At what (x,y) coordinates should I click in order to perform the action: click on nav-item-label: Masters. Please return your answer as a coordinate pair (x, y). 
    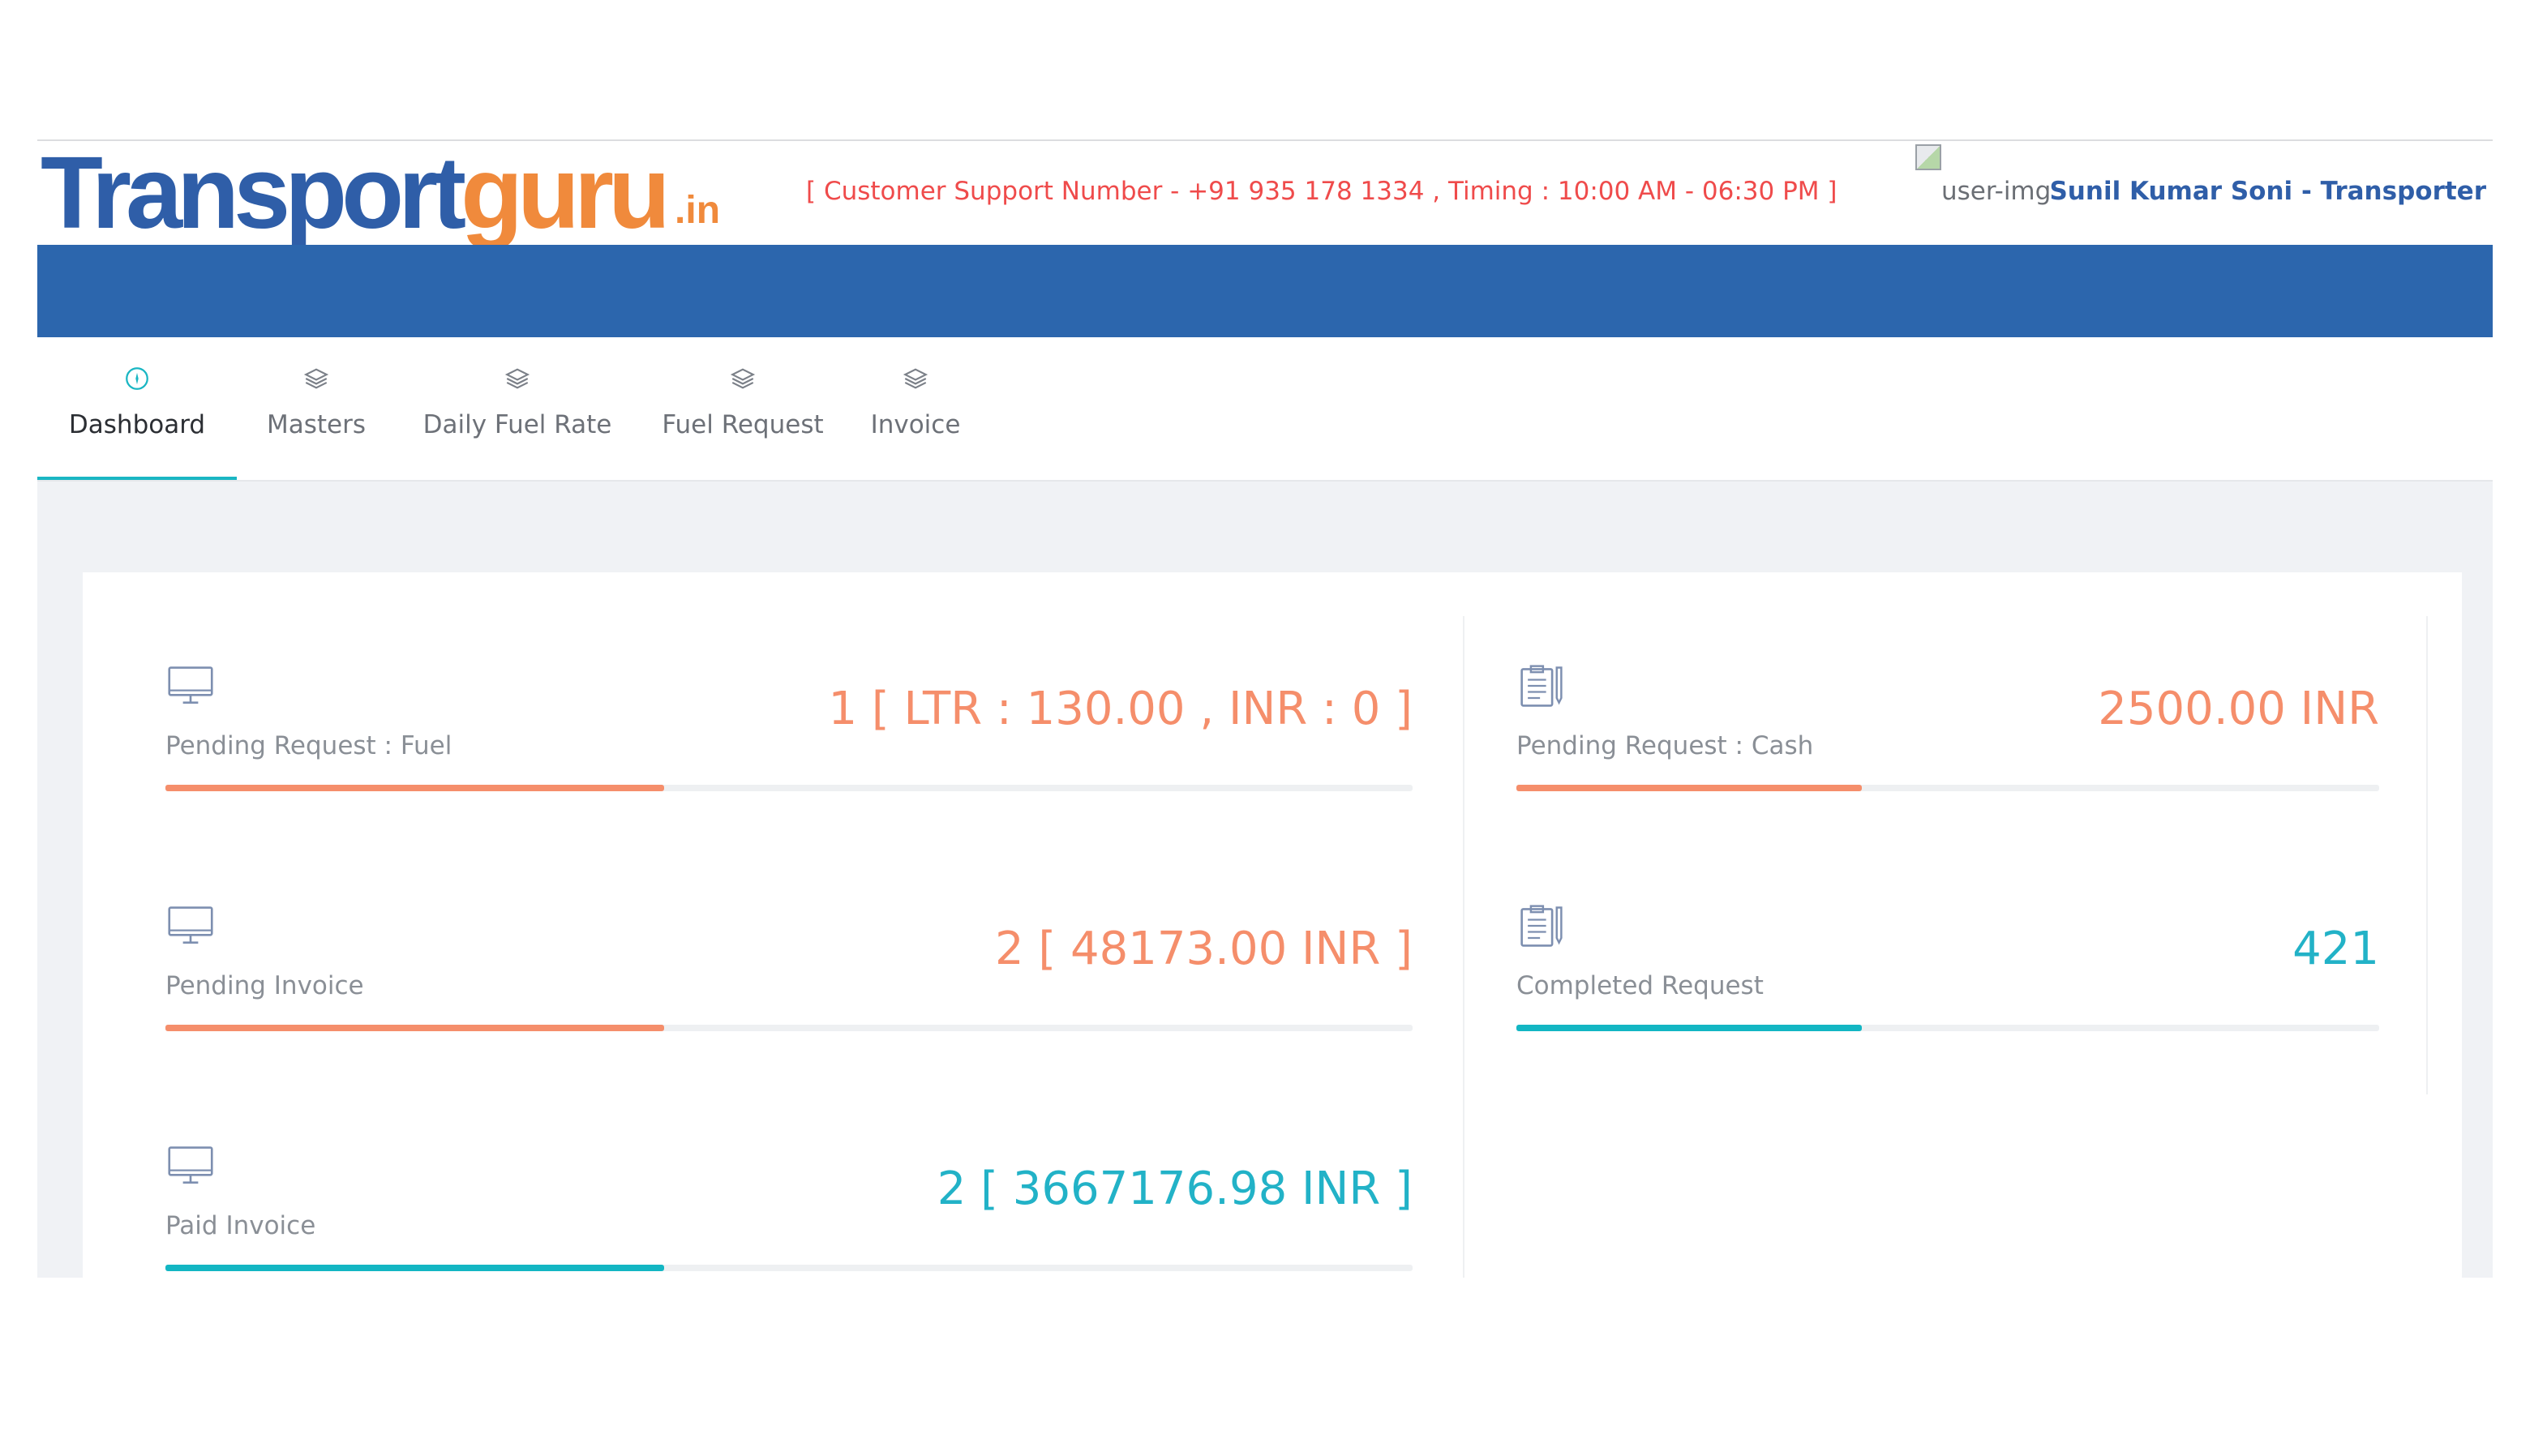
    Looking at the image, I should click on (316, 425).